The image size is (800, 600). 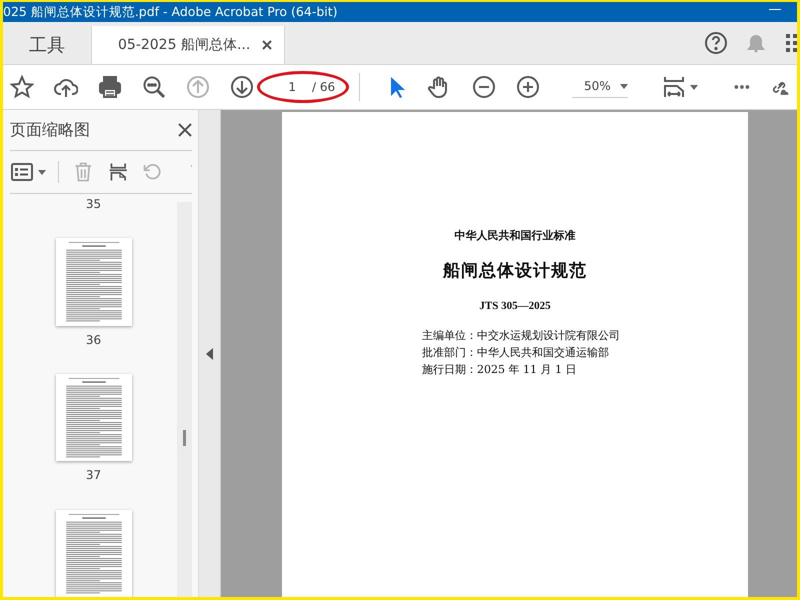 I want to click on panel-title: 页面缩略图, so click(x=50, y=130).